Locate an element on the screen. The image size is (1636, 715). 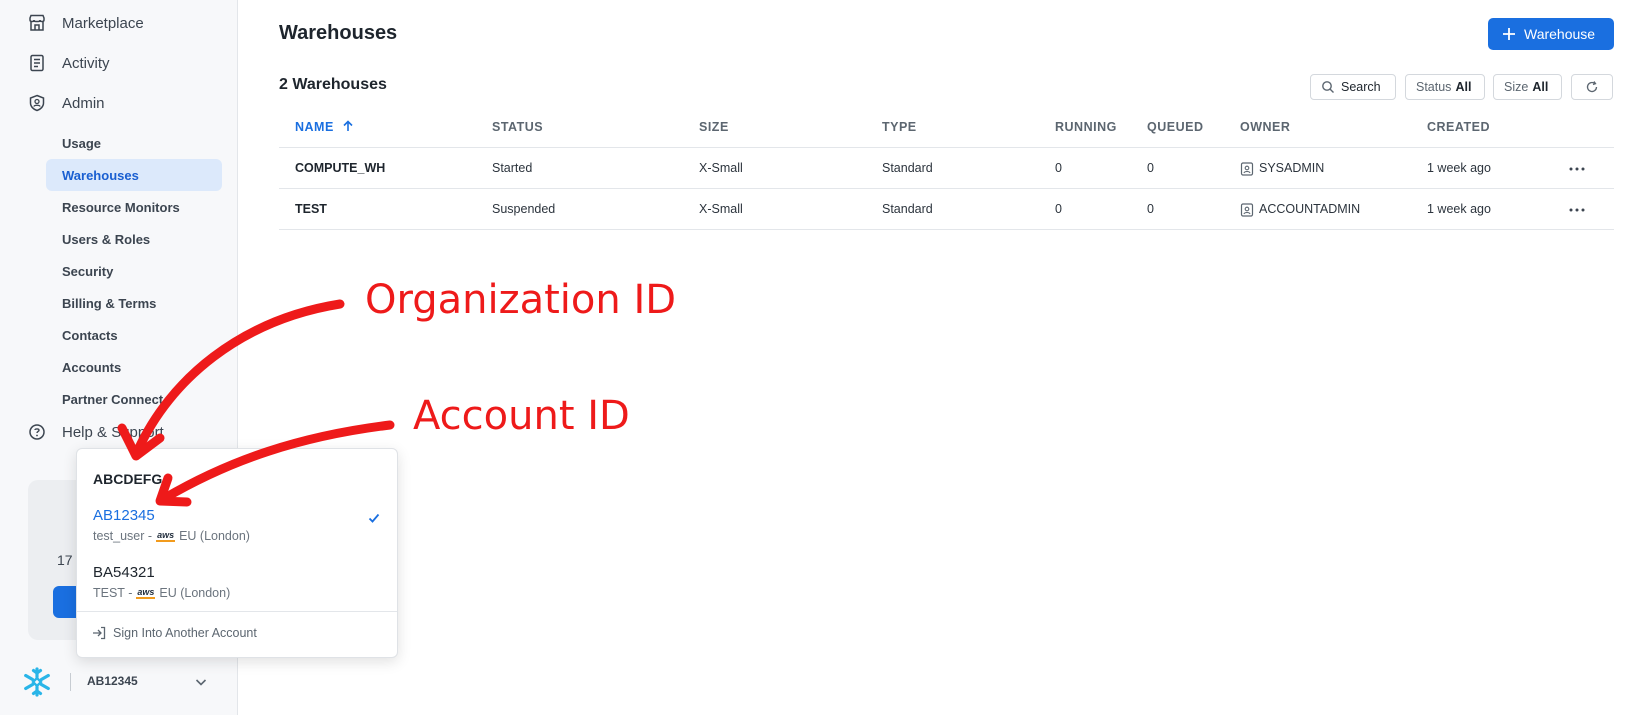
size-filter-label: Size is located at coordinates (1516, 87).